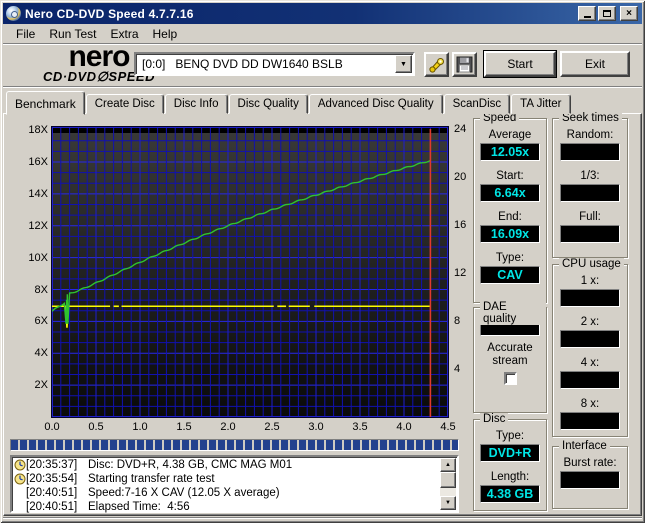 The width and height of the screenshot is (645, 523). What do you see at coordinates (590, 217) in the screenshot?
I see `full-seek-label: Full:` at bounding box center [590, 217].